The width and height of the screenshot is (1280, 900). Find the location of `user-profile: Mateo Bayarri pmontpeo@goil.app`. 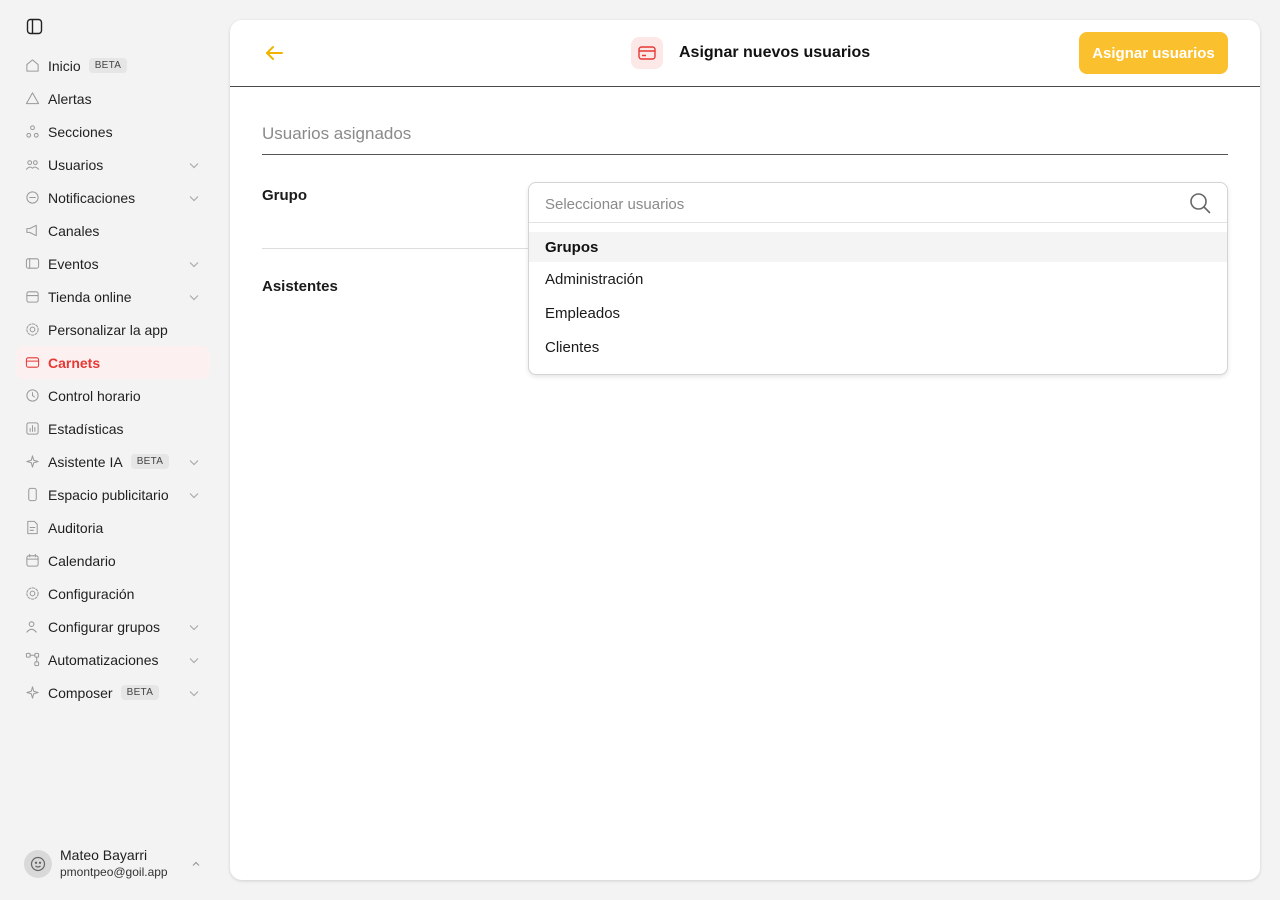

user-profile: Mateo Bayarri pmontpeo@goil.app is located at coordinates (117, 864).